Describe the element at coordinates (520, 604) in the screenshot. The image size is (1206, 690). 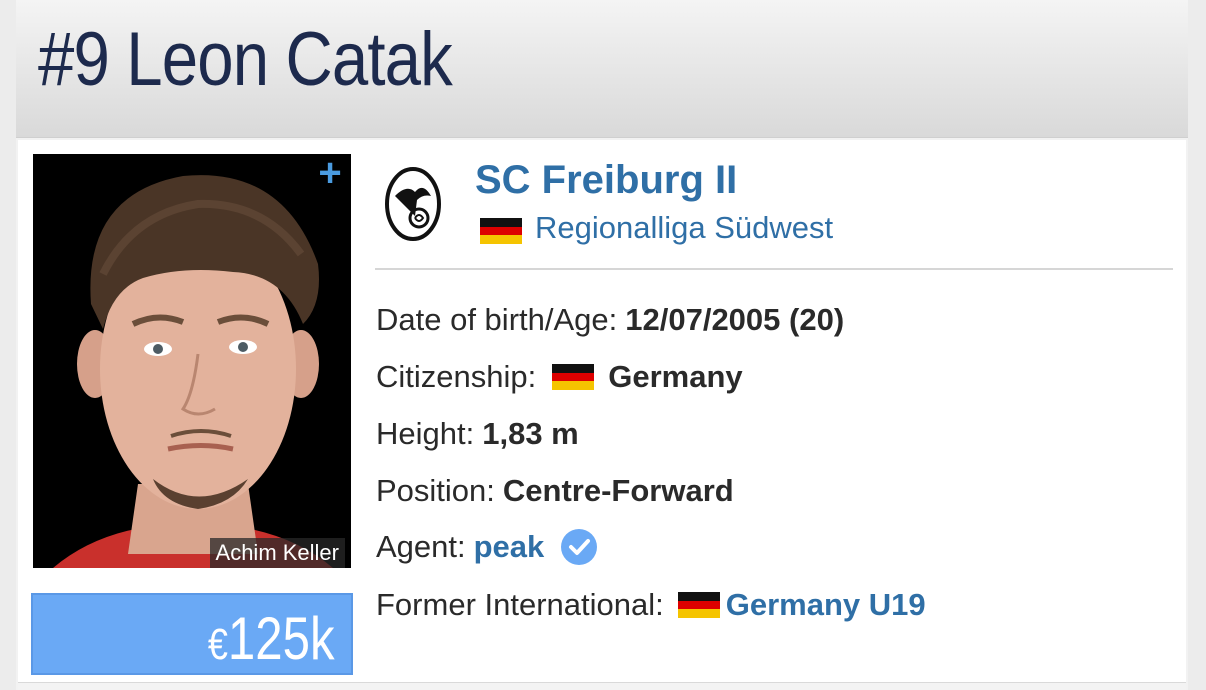
I see `former-international-label: Former International:` at that location.